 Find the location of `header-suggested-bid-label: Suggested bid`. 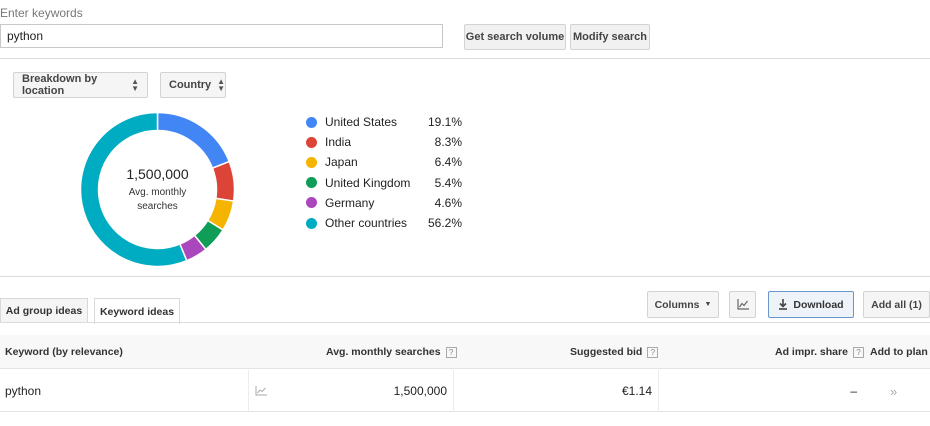

header-suggested-bid-label: Suggested bid is located at coordinates (606, 352).